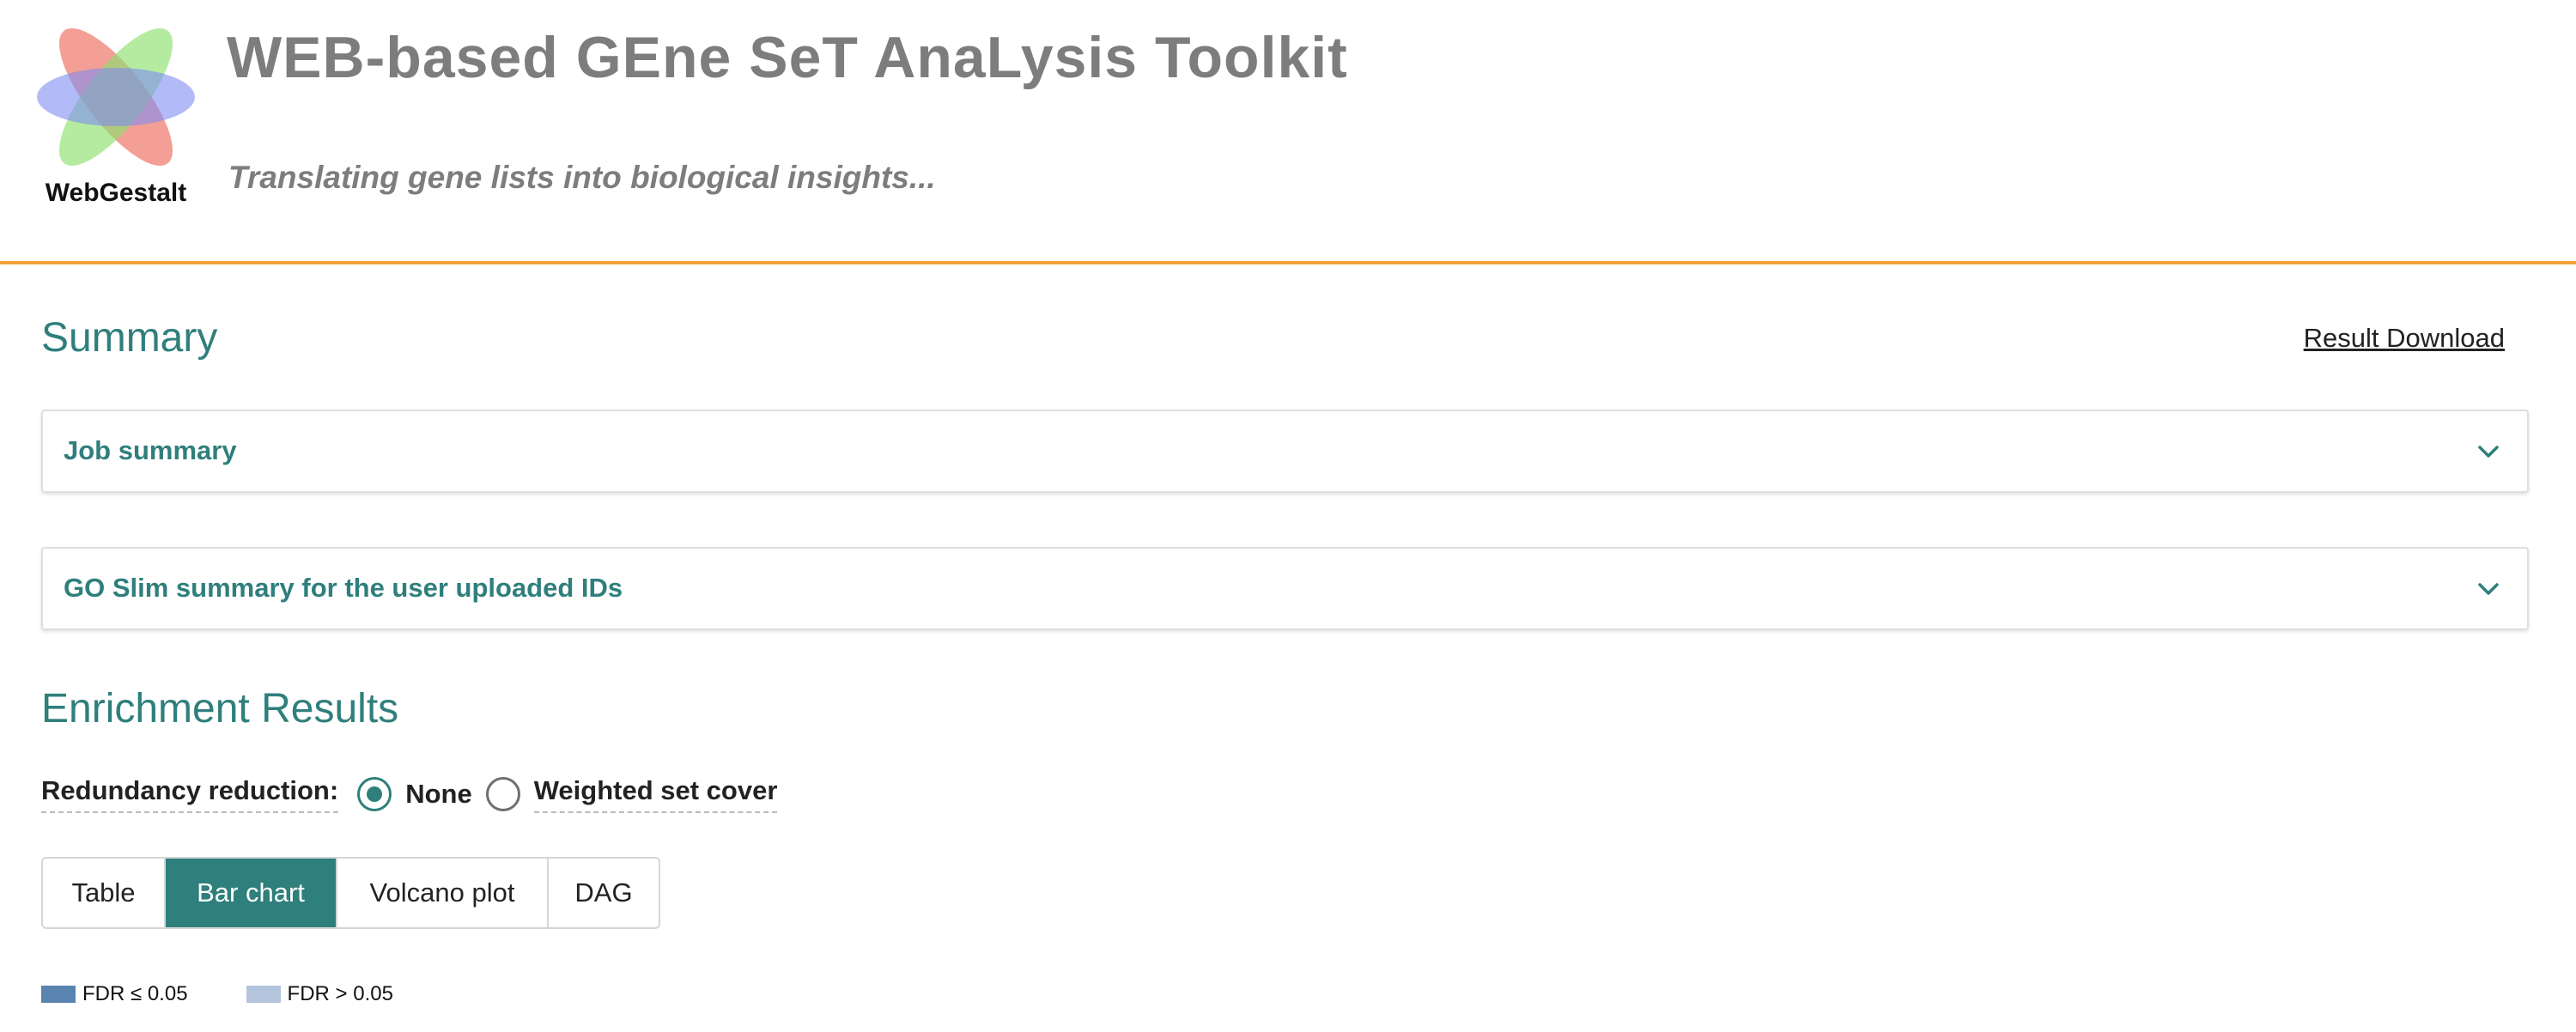  I want to click on result-view-tabs: Table Bar chart Volcano plot DAG, so click(350, 893).